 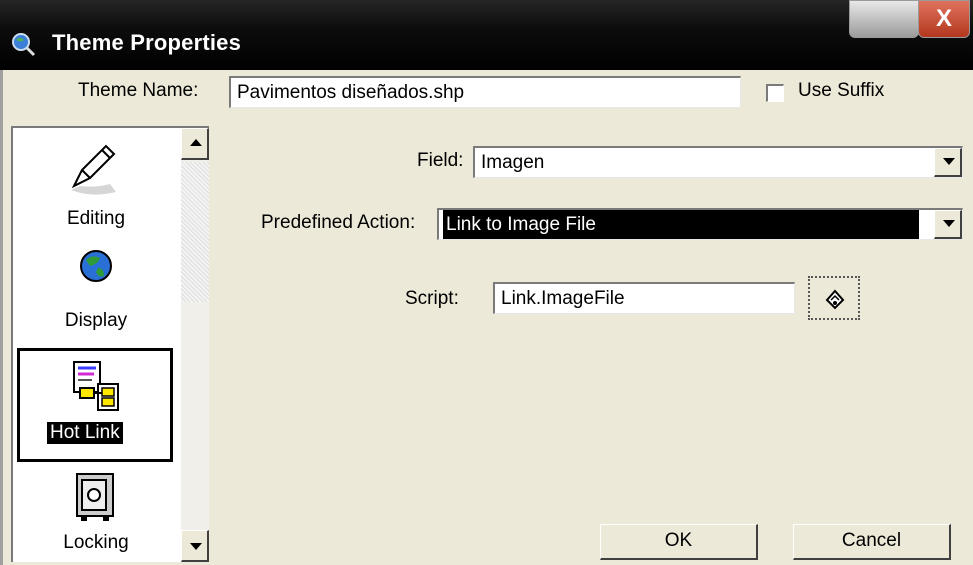 I want to click on use-suffix-checkbox, so click(x=775, y=93).